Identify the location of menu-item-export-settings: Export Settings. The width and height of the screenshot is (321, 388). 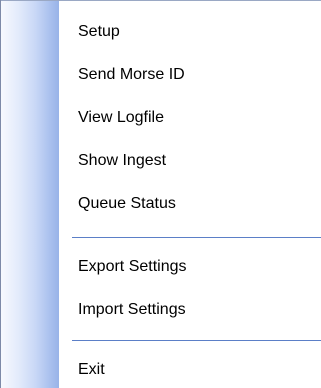
(190, 266).